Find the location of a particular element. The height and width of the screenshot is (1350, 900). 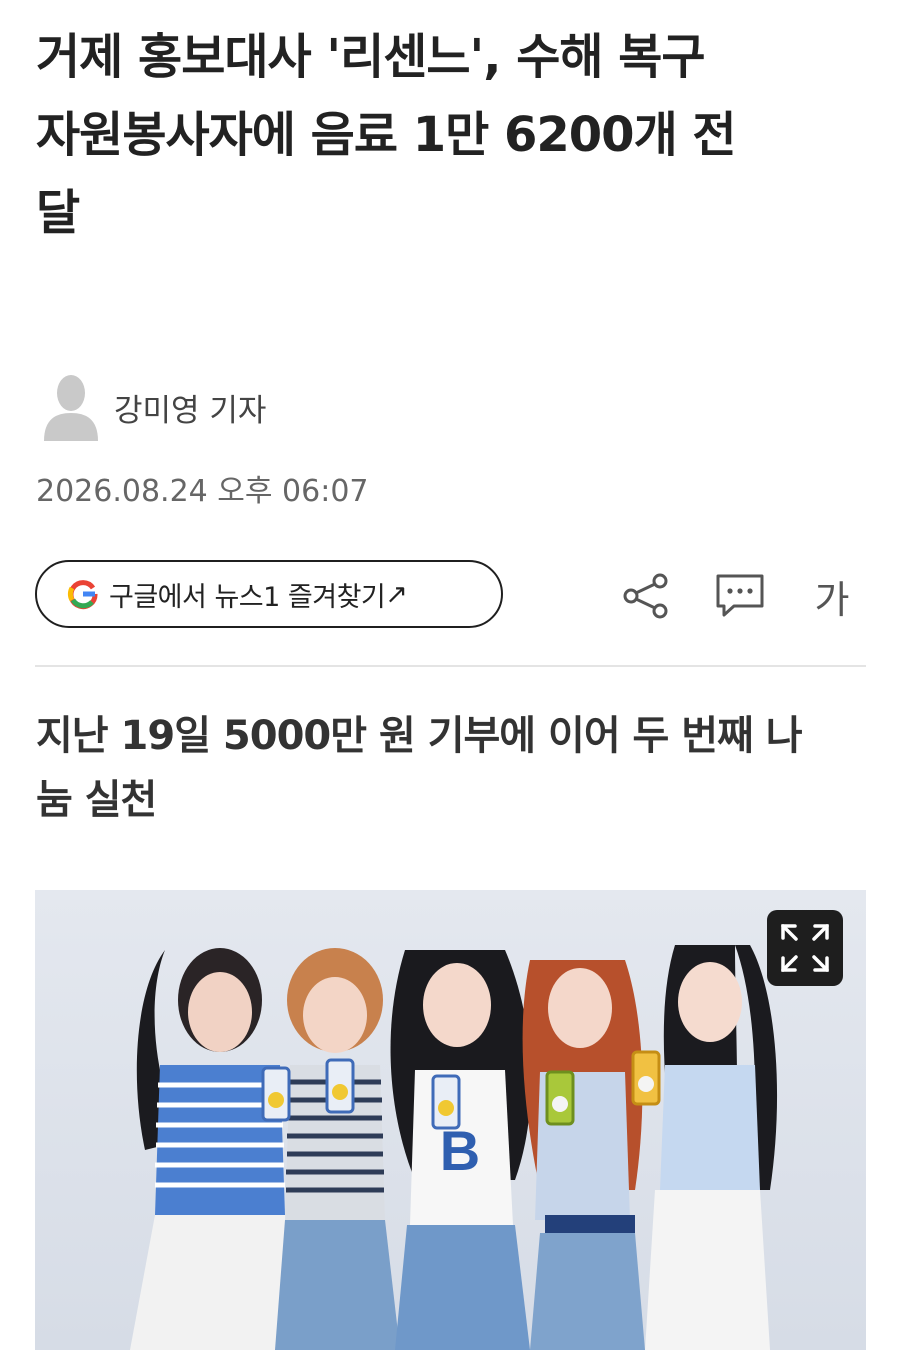

google-g-icon is located at coordinates (82, 595).